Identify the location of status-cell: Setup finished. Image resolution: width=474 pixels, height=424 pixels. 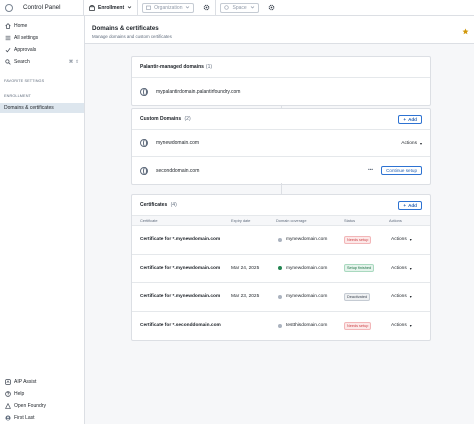
(359, 269).